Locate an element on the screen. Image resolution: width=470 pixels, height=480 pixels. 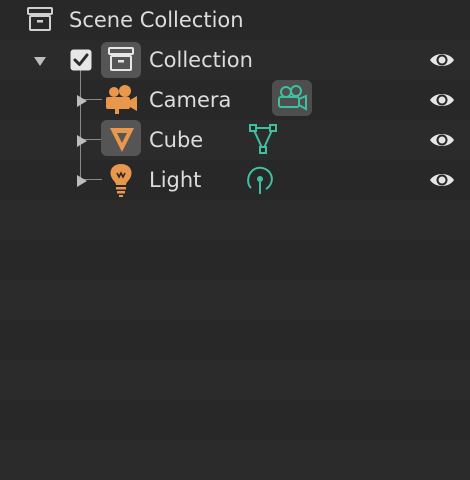
object-label-cube: Cube is located at coordinates (176, 140).